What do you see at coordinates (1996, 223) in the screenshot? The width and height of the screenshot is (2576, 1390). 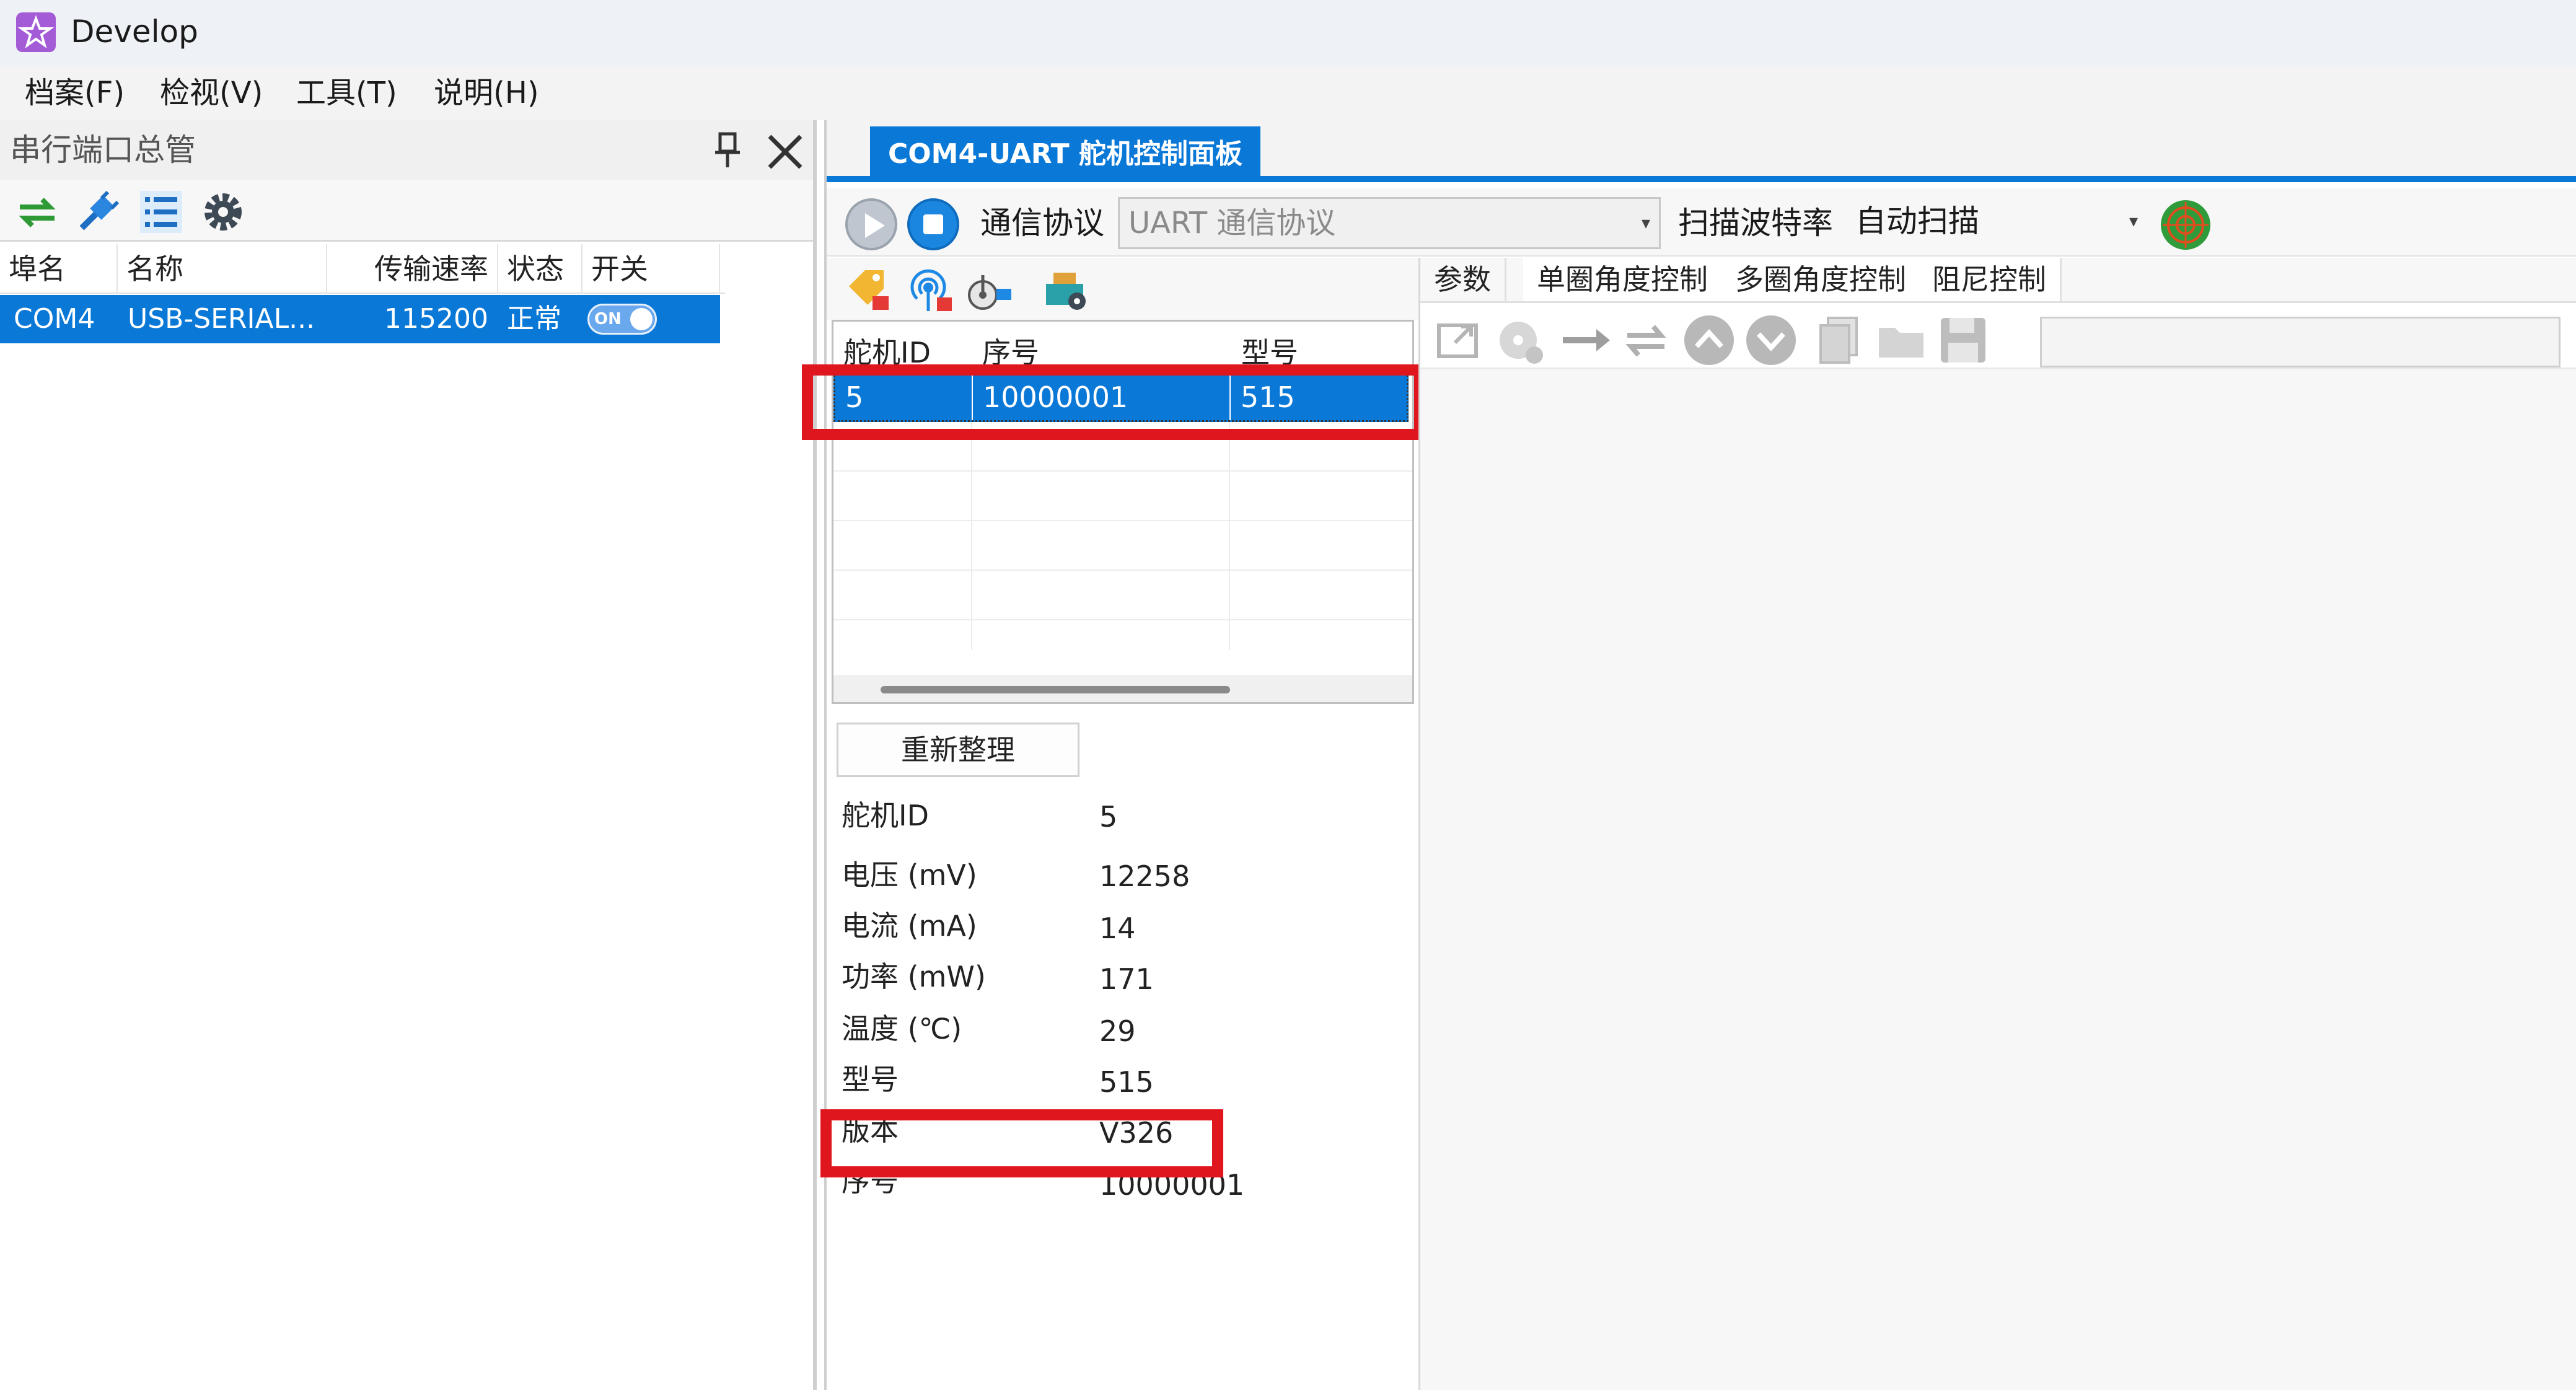 I see `scan-baud-select: 自动扫描 ▾` at bounding box center [1996, 223].